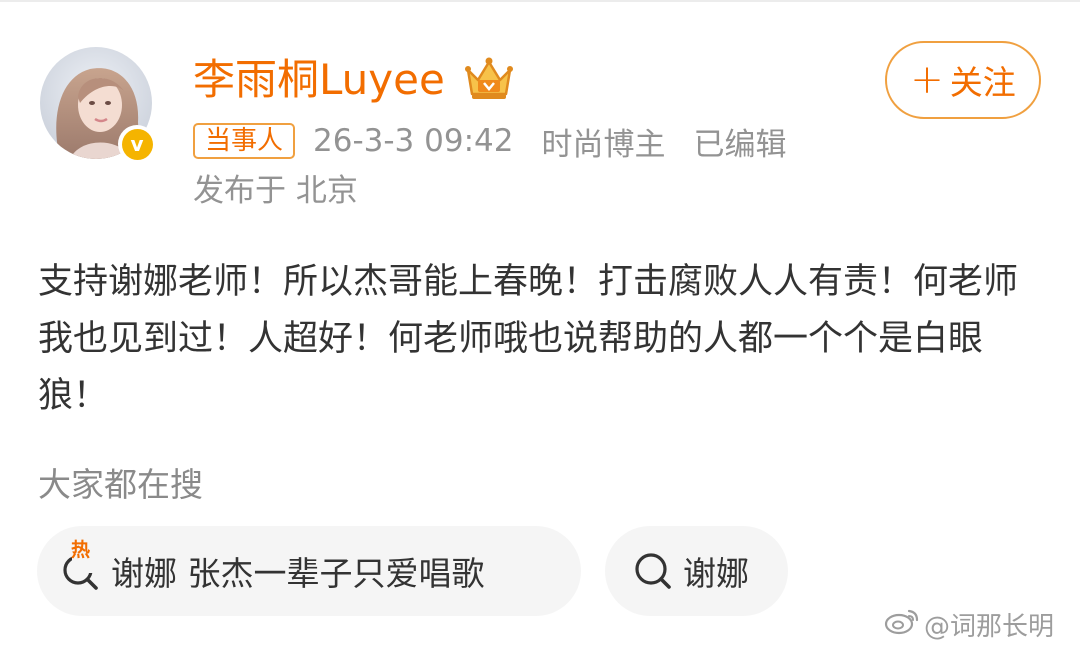 The height and width of the screenshot is (649, 1080). What do you see at coordinates (275, 191) in the screenshot?
I see `post-location: 发布于 北京` at bounding box center [275, 191].